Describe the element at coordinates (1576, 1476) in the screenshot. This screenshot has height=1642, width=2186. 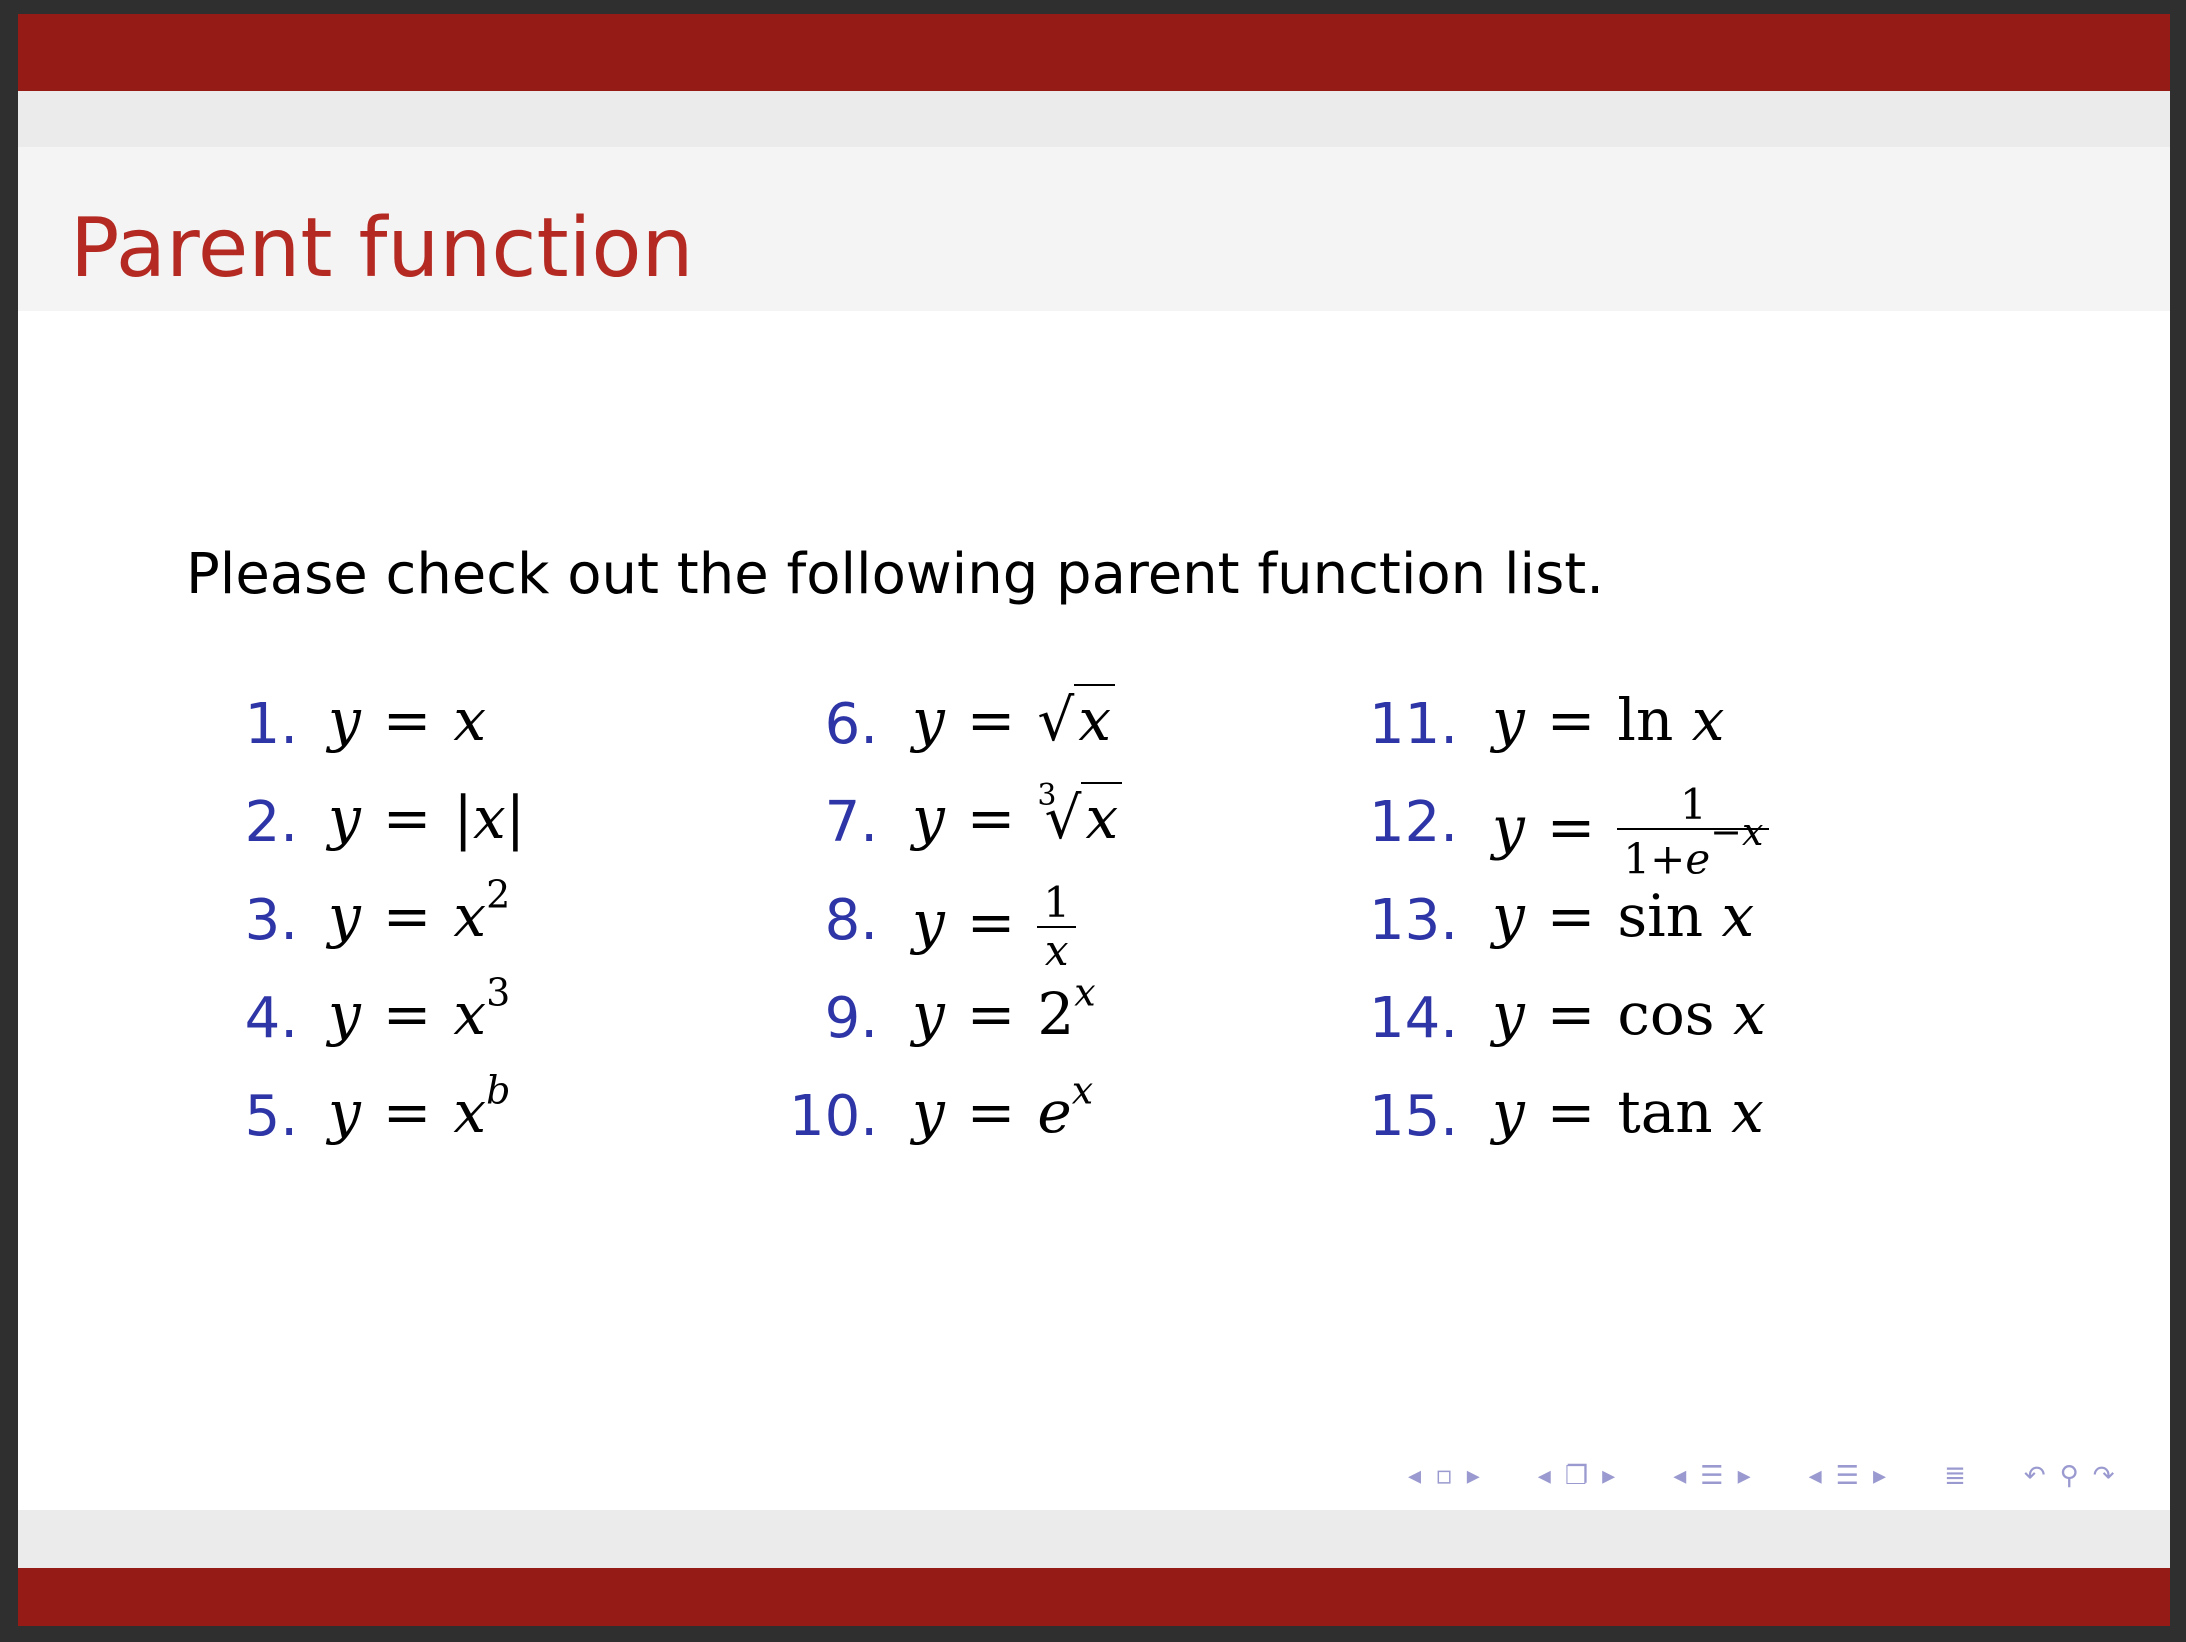
I see `subsection-icon: ❐` at that location.